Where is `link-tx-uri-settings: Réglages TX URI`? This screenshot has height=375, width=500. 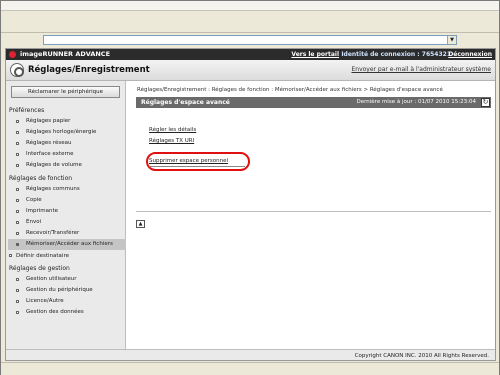 link-tx-uri-settings: Réglages TX URI is located at coordinates (171, 141).